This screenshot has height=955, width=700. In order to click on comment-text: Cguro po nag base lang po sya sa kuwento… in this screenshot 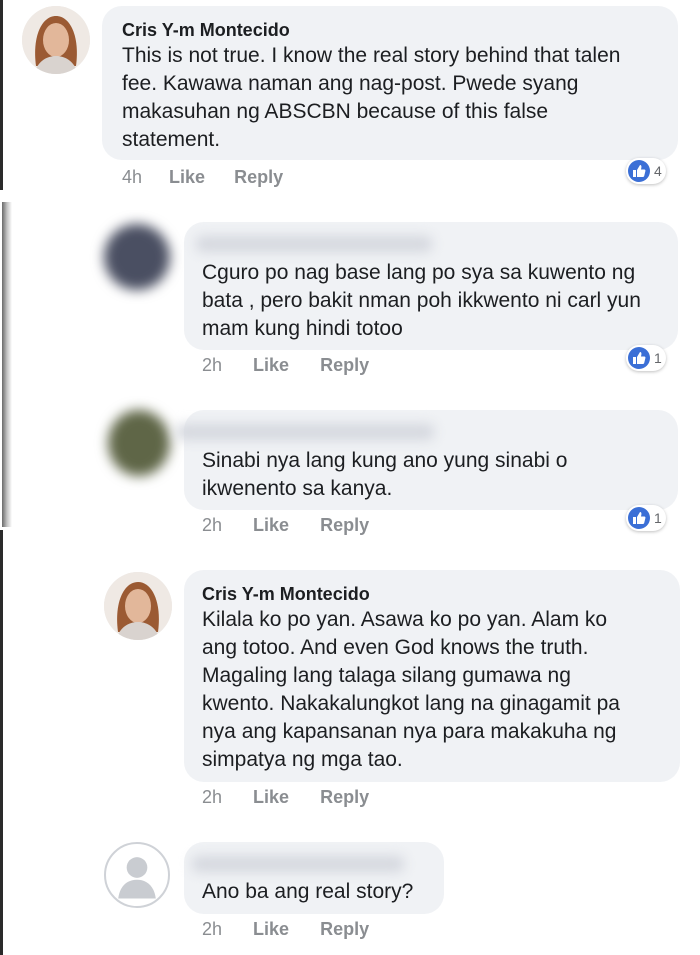, I will do `click(421, 300)`.